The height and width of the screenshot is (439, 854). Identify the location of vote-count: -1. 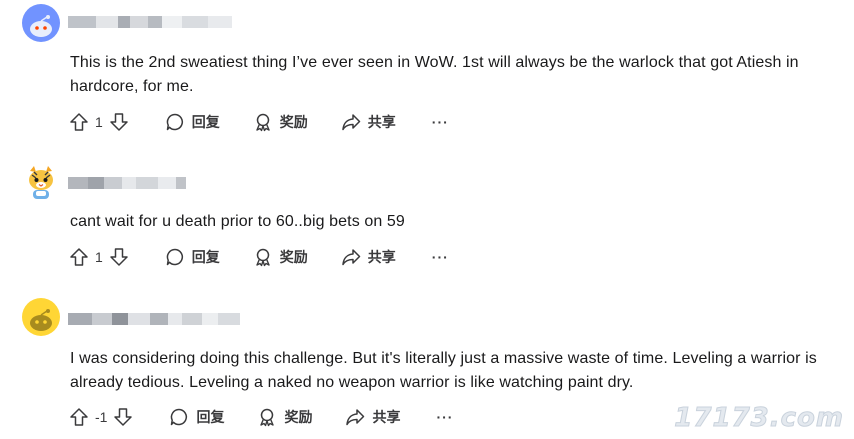
(101, 417).